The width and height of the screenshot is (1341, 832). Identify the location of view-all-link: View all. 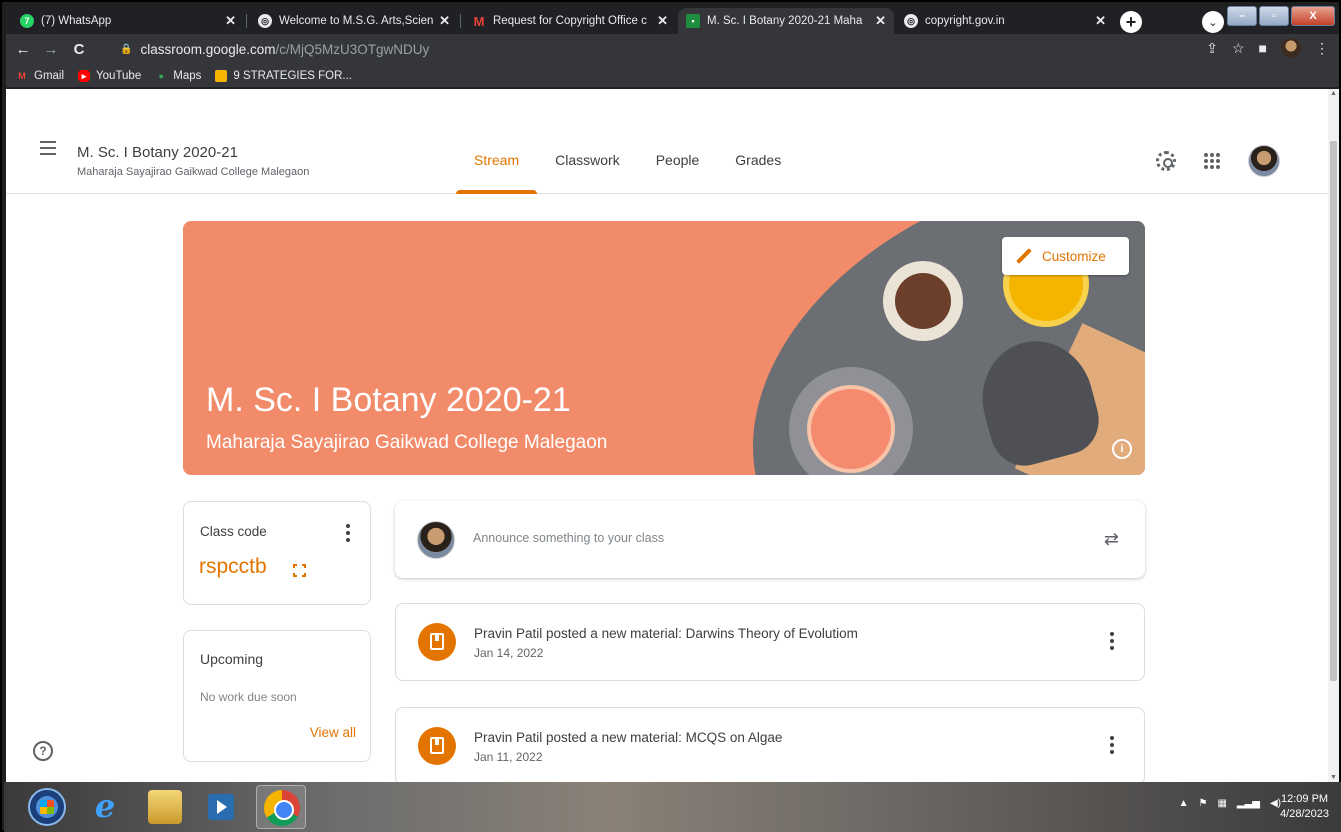
(333, 732).